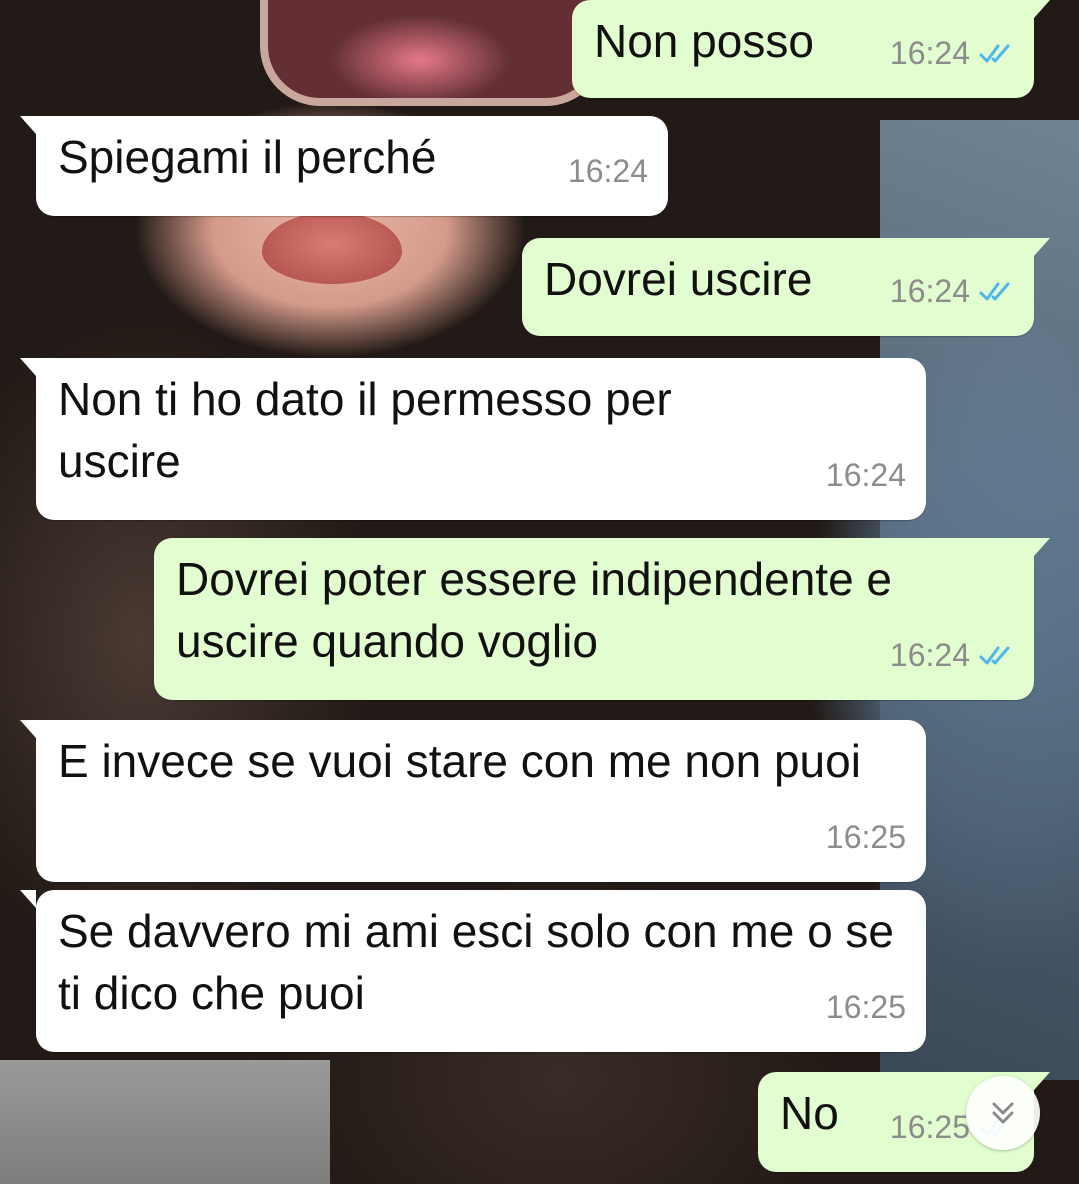  What do you see at coordinates (459, 761) in the screenshot?
I see `message-text: E invece se vuoi stare con me non puoi` at bounding box center [459, 761].